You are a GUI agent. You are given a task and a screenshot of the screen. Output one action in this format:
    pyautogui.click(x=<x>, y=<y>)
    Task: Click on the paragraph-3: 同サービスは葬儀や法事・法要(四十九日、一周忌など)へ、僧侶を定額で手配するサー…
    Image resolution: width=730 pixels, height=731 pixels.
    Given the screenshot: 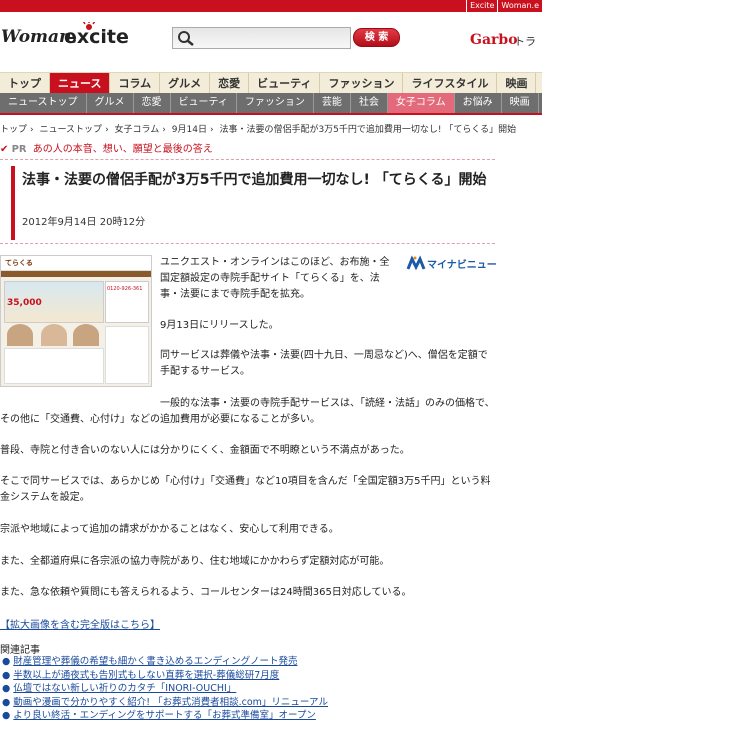 What is the action you would take?
    pyautogui.click(x=324, y=363)
    